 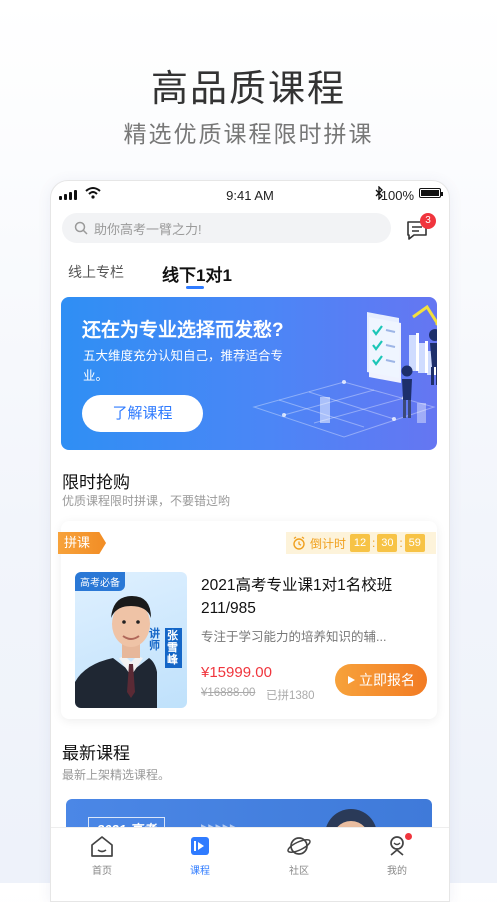 I want to click on tab-profile: 我的, so click(x=397, y=855).